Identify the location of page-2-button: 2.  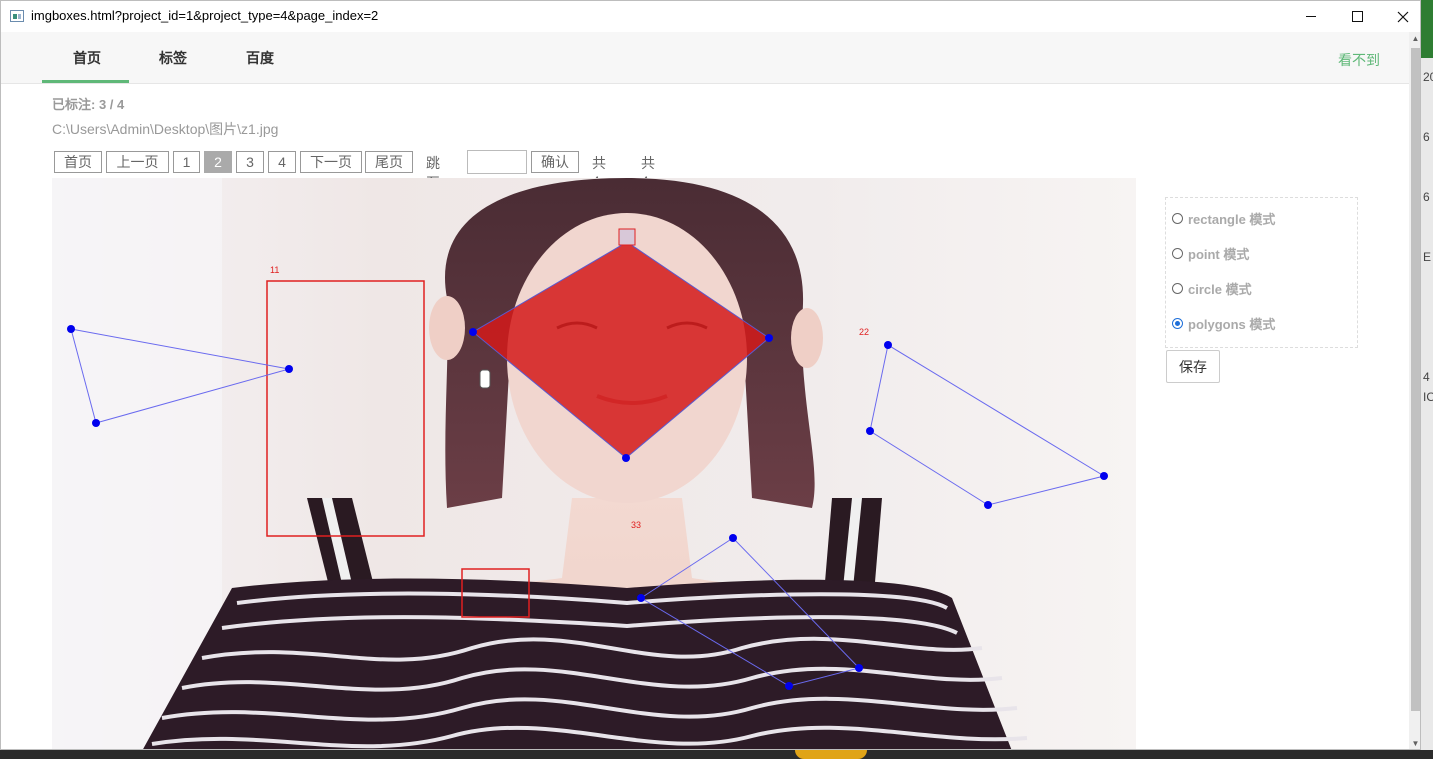
(218, 162).